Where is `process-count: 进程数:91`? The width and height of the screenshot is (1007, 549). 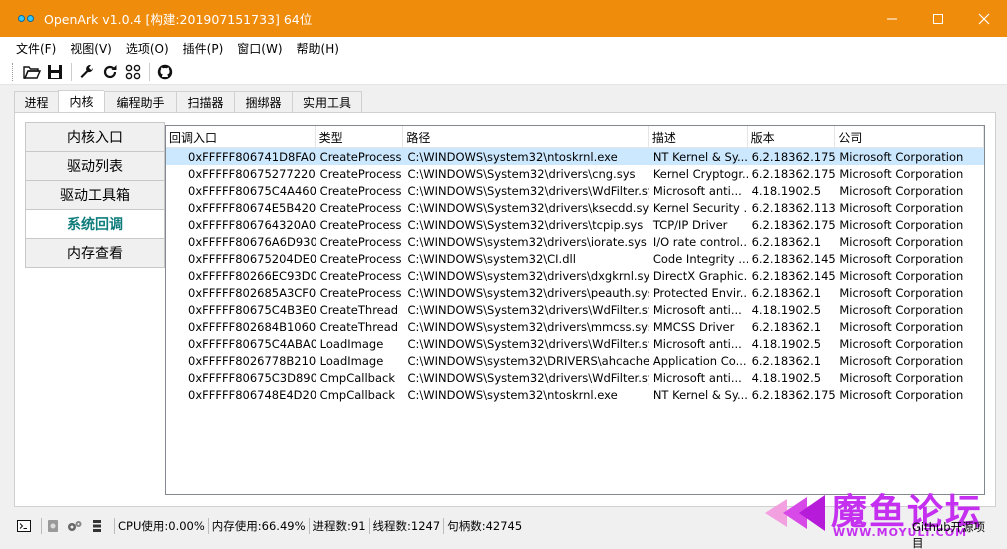
process-count: 进程数:91 is located at coordinates (339, 526).